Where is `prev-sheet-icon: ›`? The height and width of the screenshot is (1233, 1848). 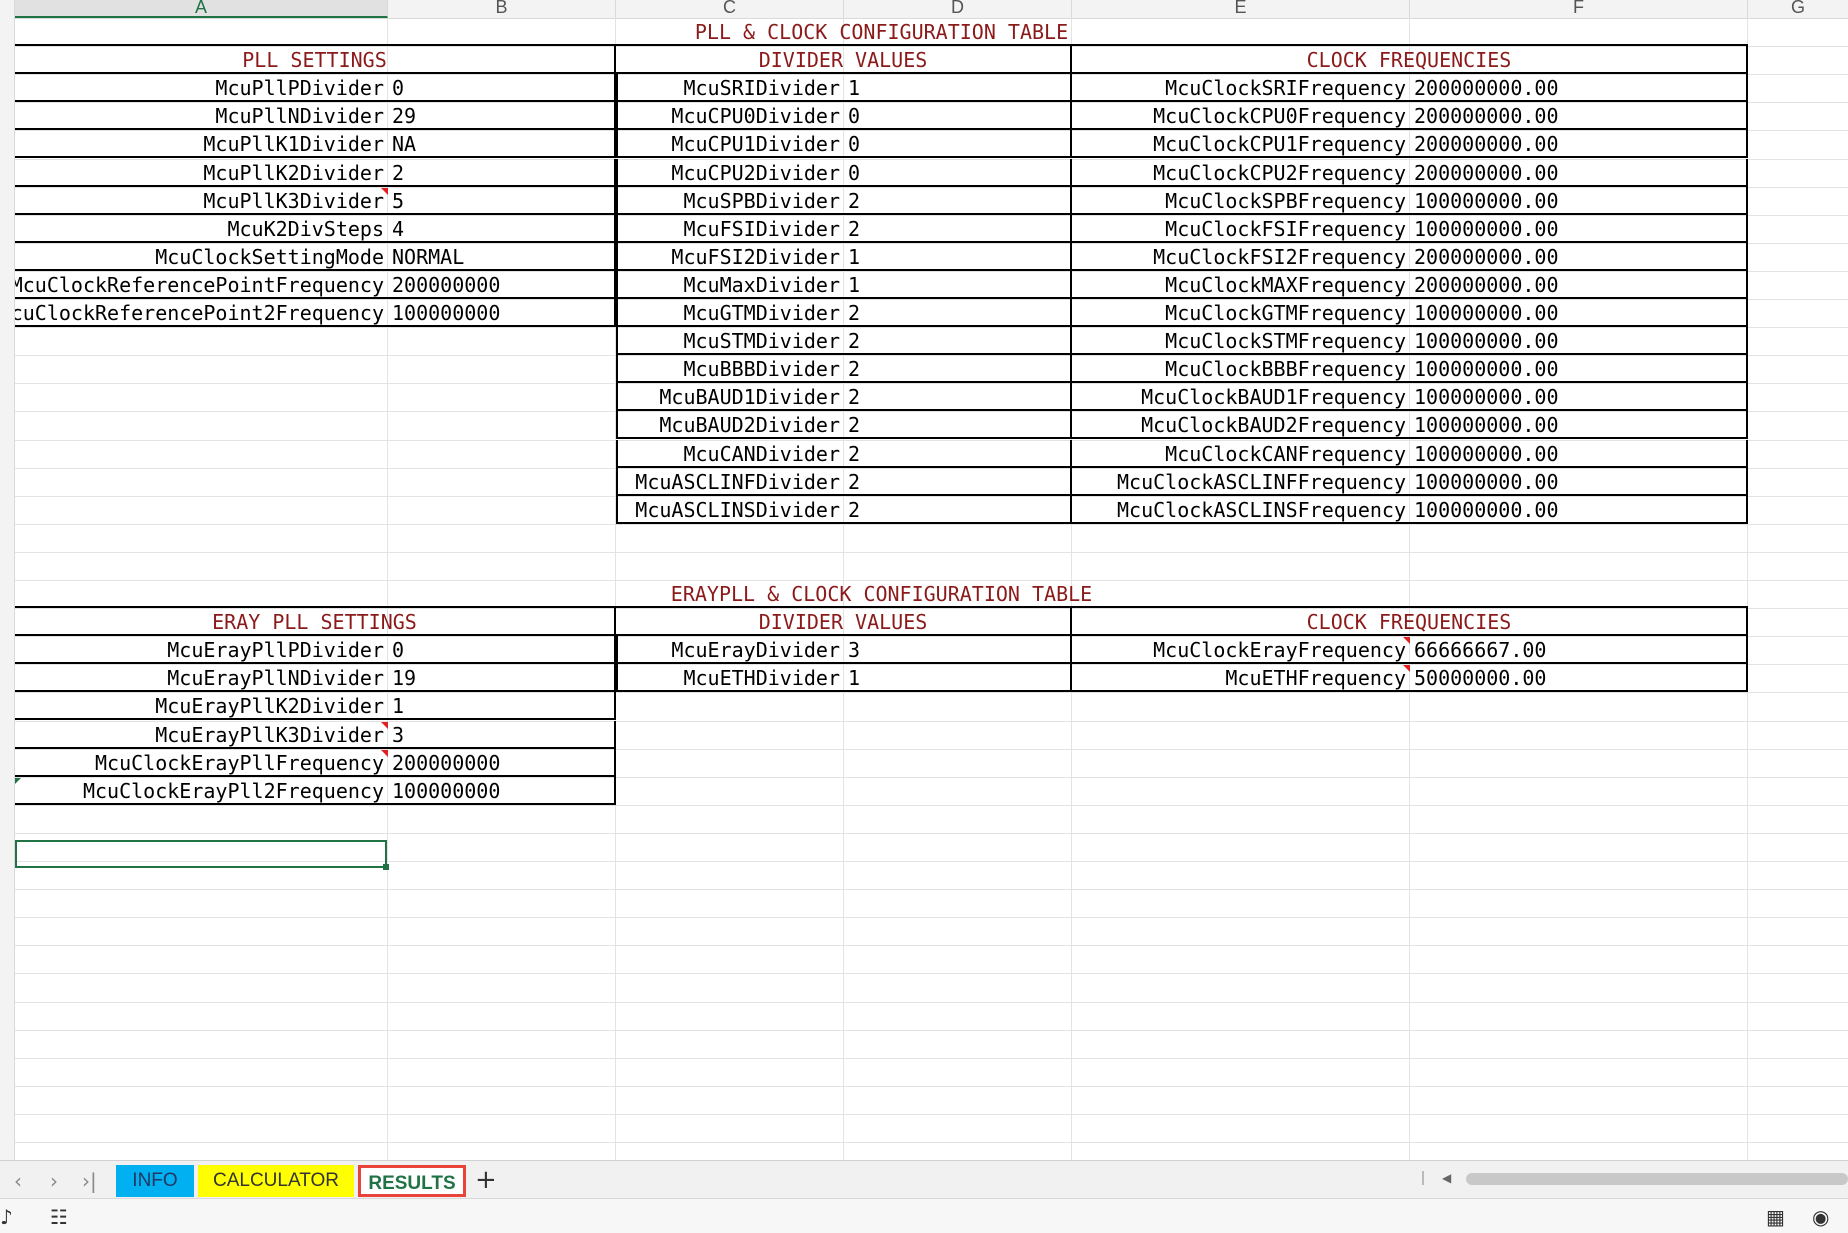
prev-sheet-icon: › is located at coordinates (54, 1181).